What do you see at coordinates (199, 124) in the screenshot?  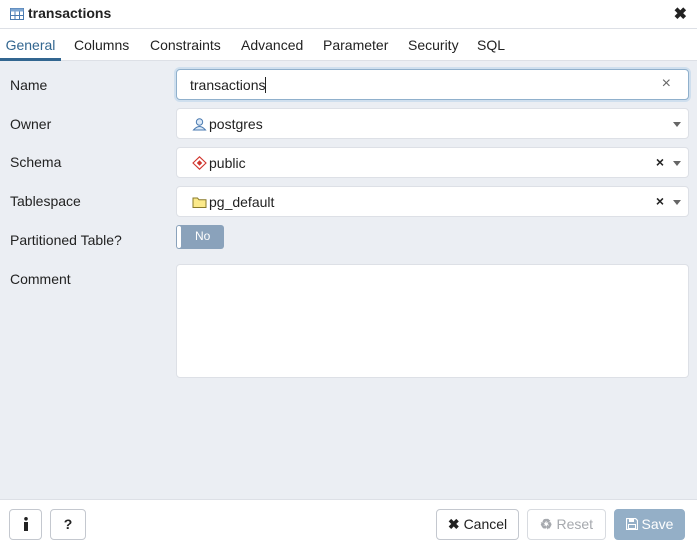 I see `user-icon` at bounding box center [199, 124].